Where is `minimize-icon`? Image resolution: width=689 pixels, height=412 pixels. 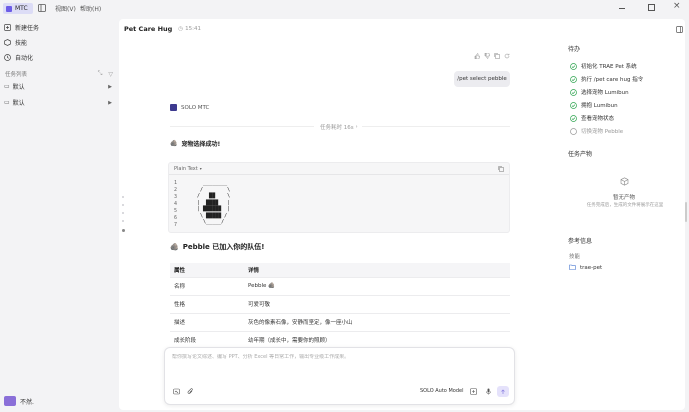 minimize-icon is located at coordinates (622, 8).